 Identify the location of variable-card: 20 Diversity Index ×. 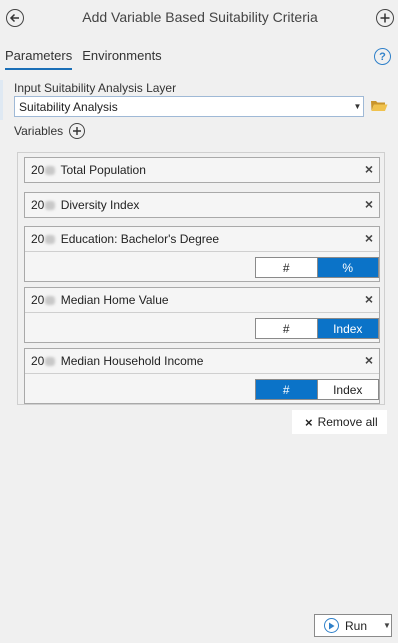
(202, 205).